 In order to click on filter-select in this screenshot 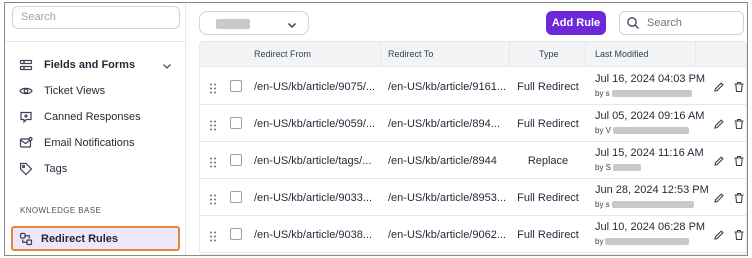, I will do `click(254, 23)`.